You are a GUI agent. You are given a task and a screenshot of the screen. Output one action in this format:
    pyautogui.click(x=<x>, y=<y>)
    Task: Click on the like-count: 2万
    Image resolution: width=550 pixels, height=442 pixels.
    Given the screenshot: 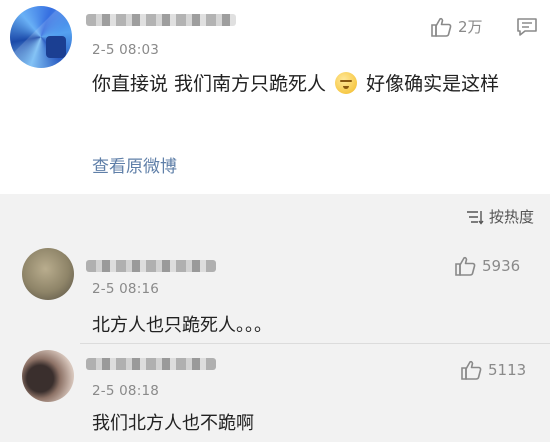 What is the action you would take?
    pyautogui.click(x=470, y=27)
    